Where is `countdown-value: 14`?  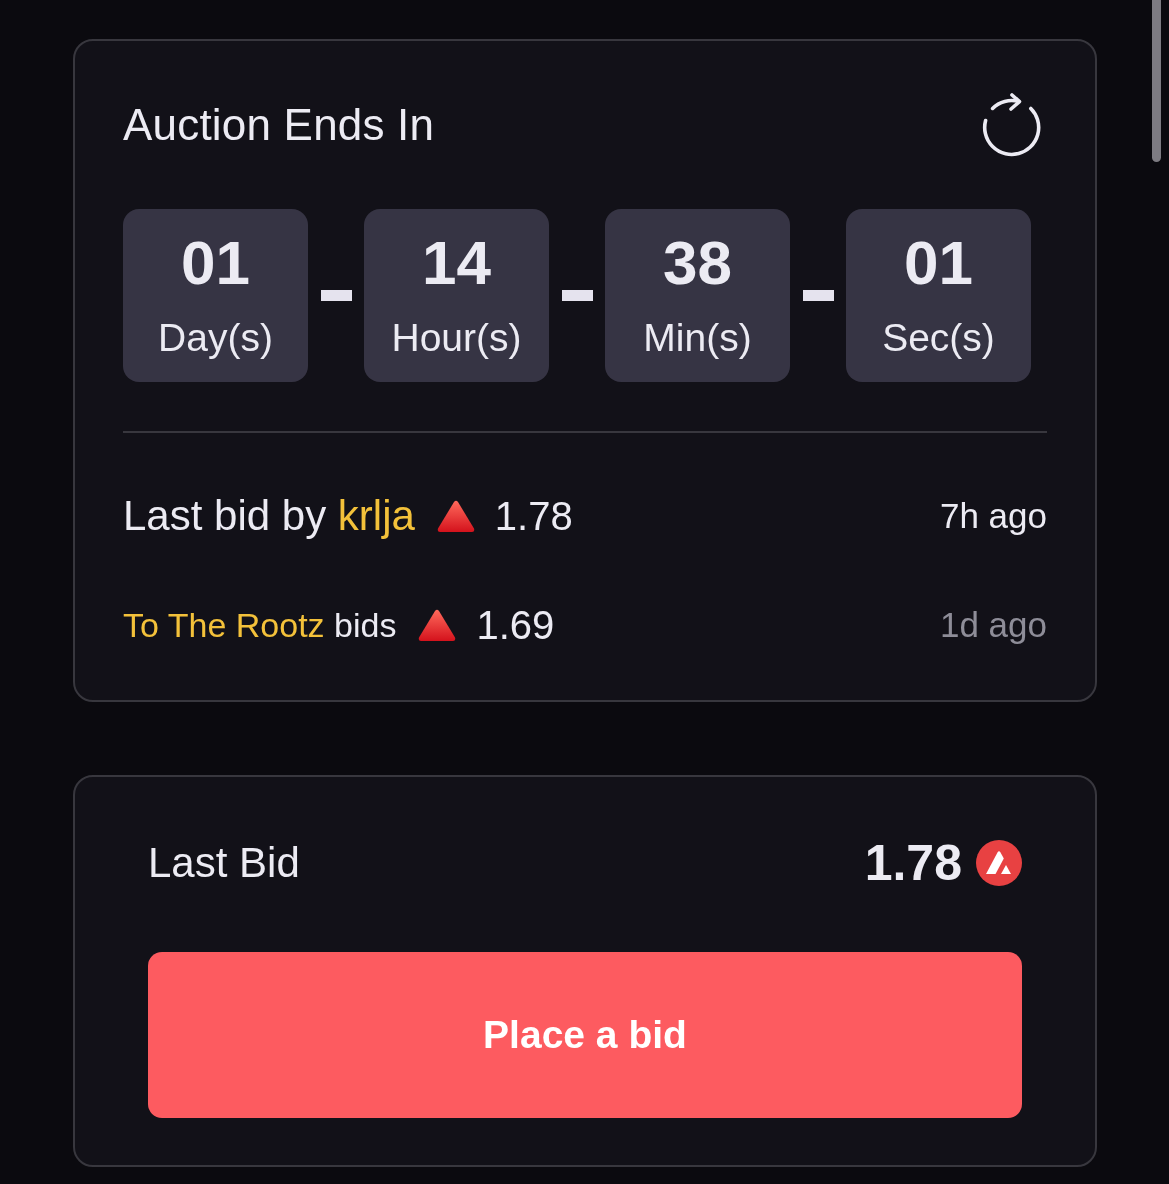 countdown-value: 14 is located at coordinates (456, 263).